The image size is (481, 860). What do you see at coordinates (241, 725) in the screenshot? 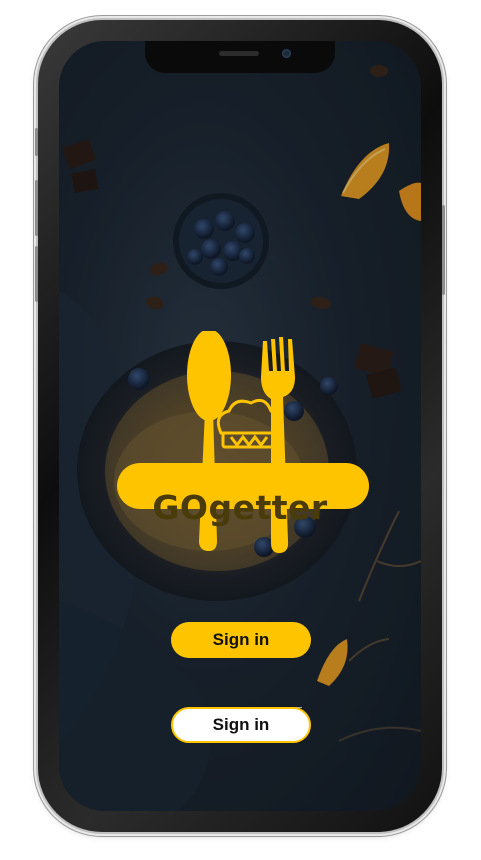
I see `sign-in-secondary-button: Sign in` at bounding box center [241, 725].